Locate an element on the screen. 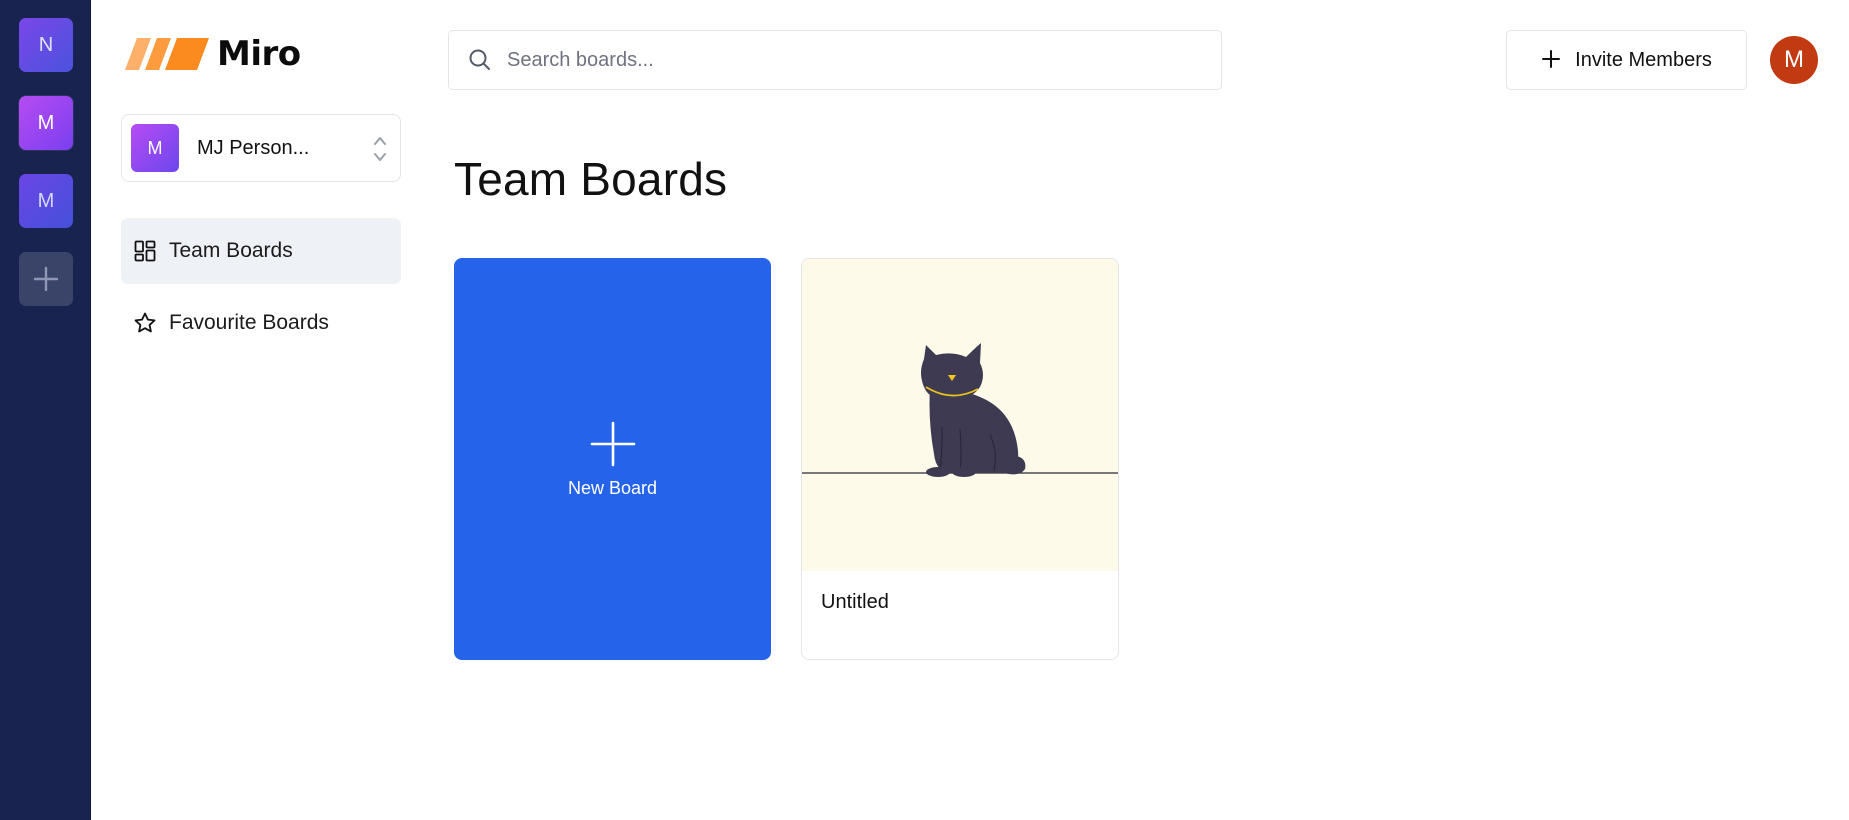 The width and height of the screenshot is (1849, 820). invite-members-label: Invite Members is located at coordinates (1643, 59).